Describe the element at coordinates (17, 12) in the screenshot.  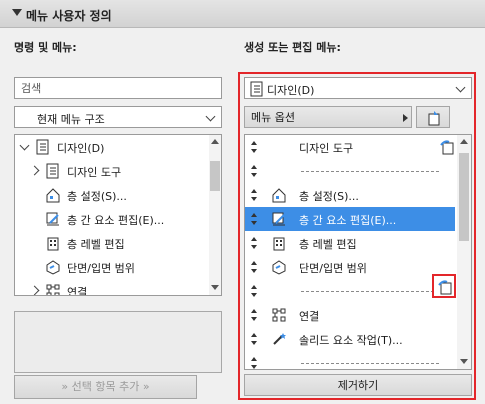
I see `collapse-triangle-icon` at that location.